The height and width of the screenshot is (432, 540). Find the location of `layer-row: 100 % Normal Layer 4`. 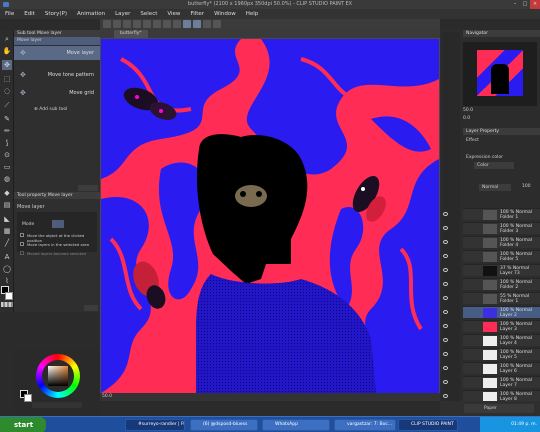

layer-row: 100 % Normal Layer 4 is located at coordinates (491, 340).